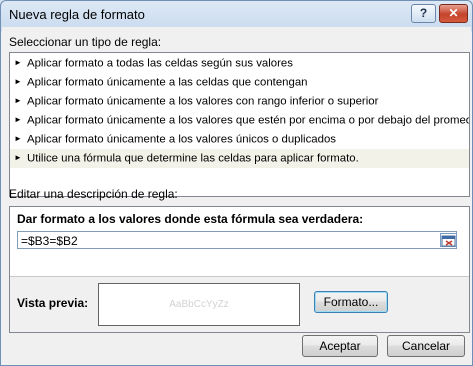 The height and width of the screenshot is (366, 473). I want to click on edit-description-label: Editar una descripción de regla:, so click(93, 194).